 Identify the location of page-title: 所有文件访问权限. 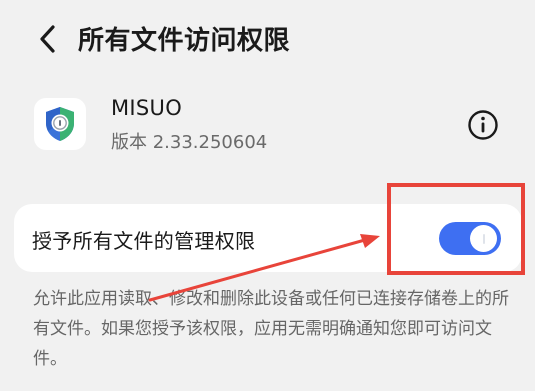
(184, 41).